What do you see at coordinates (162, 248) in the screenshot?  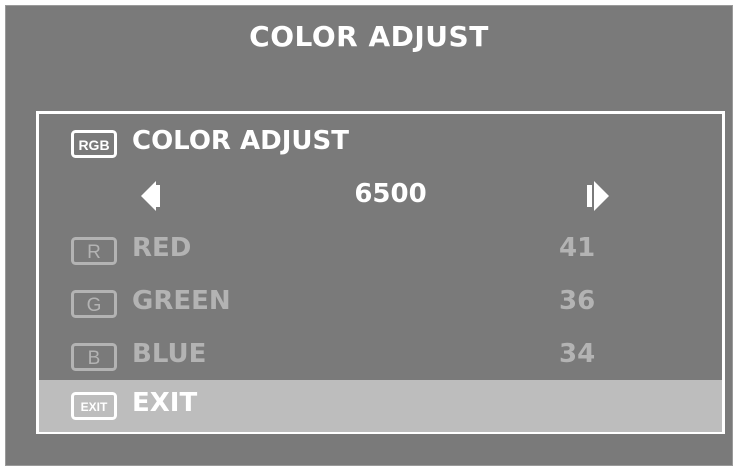 I see `red-label: RED` at bounding box center [162, 248].